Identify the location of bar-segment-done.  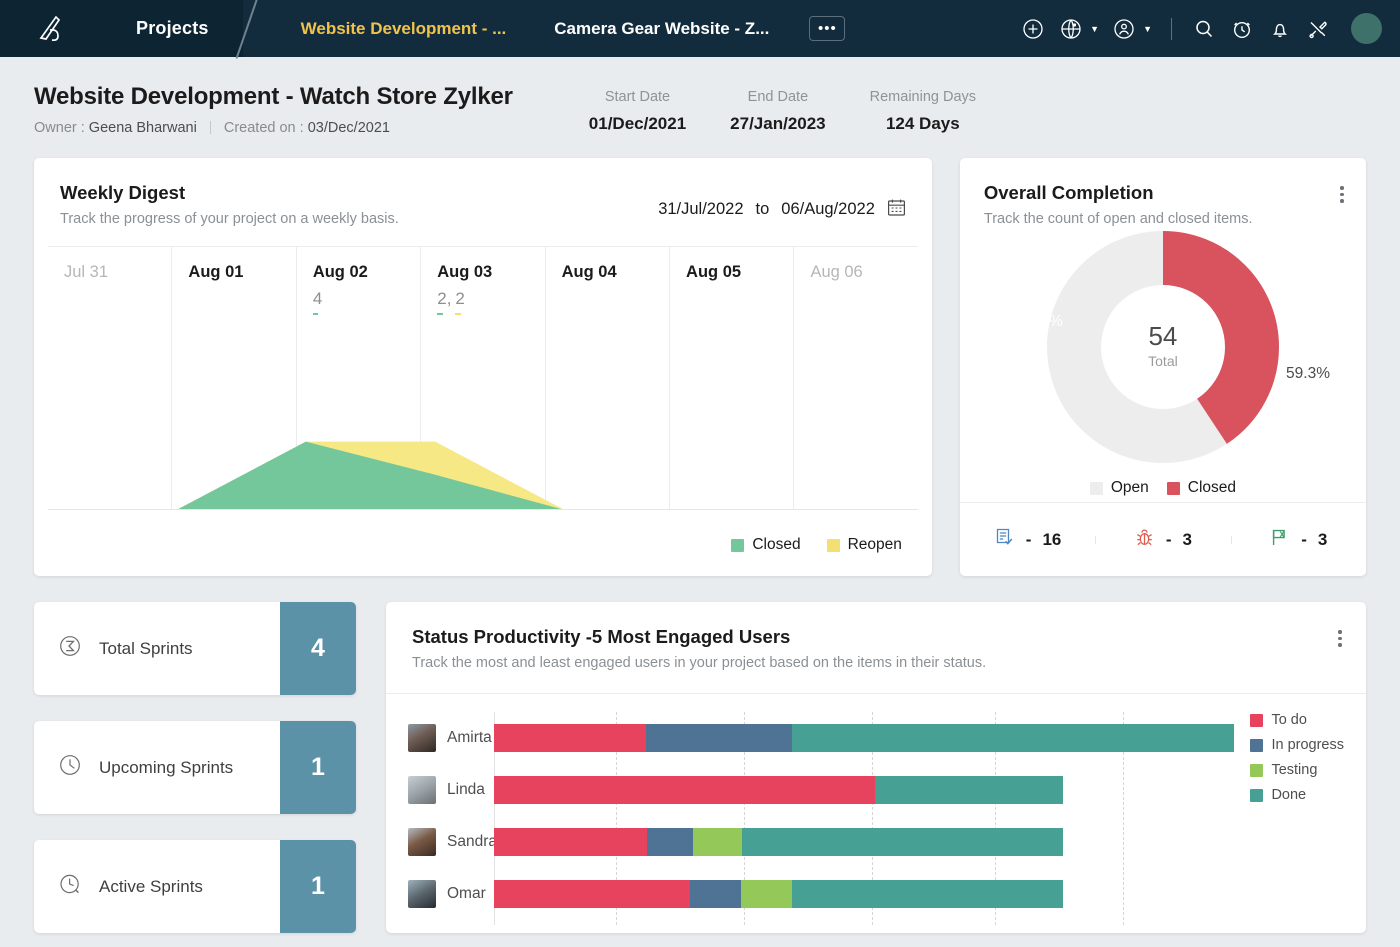
(1013, 738).